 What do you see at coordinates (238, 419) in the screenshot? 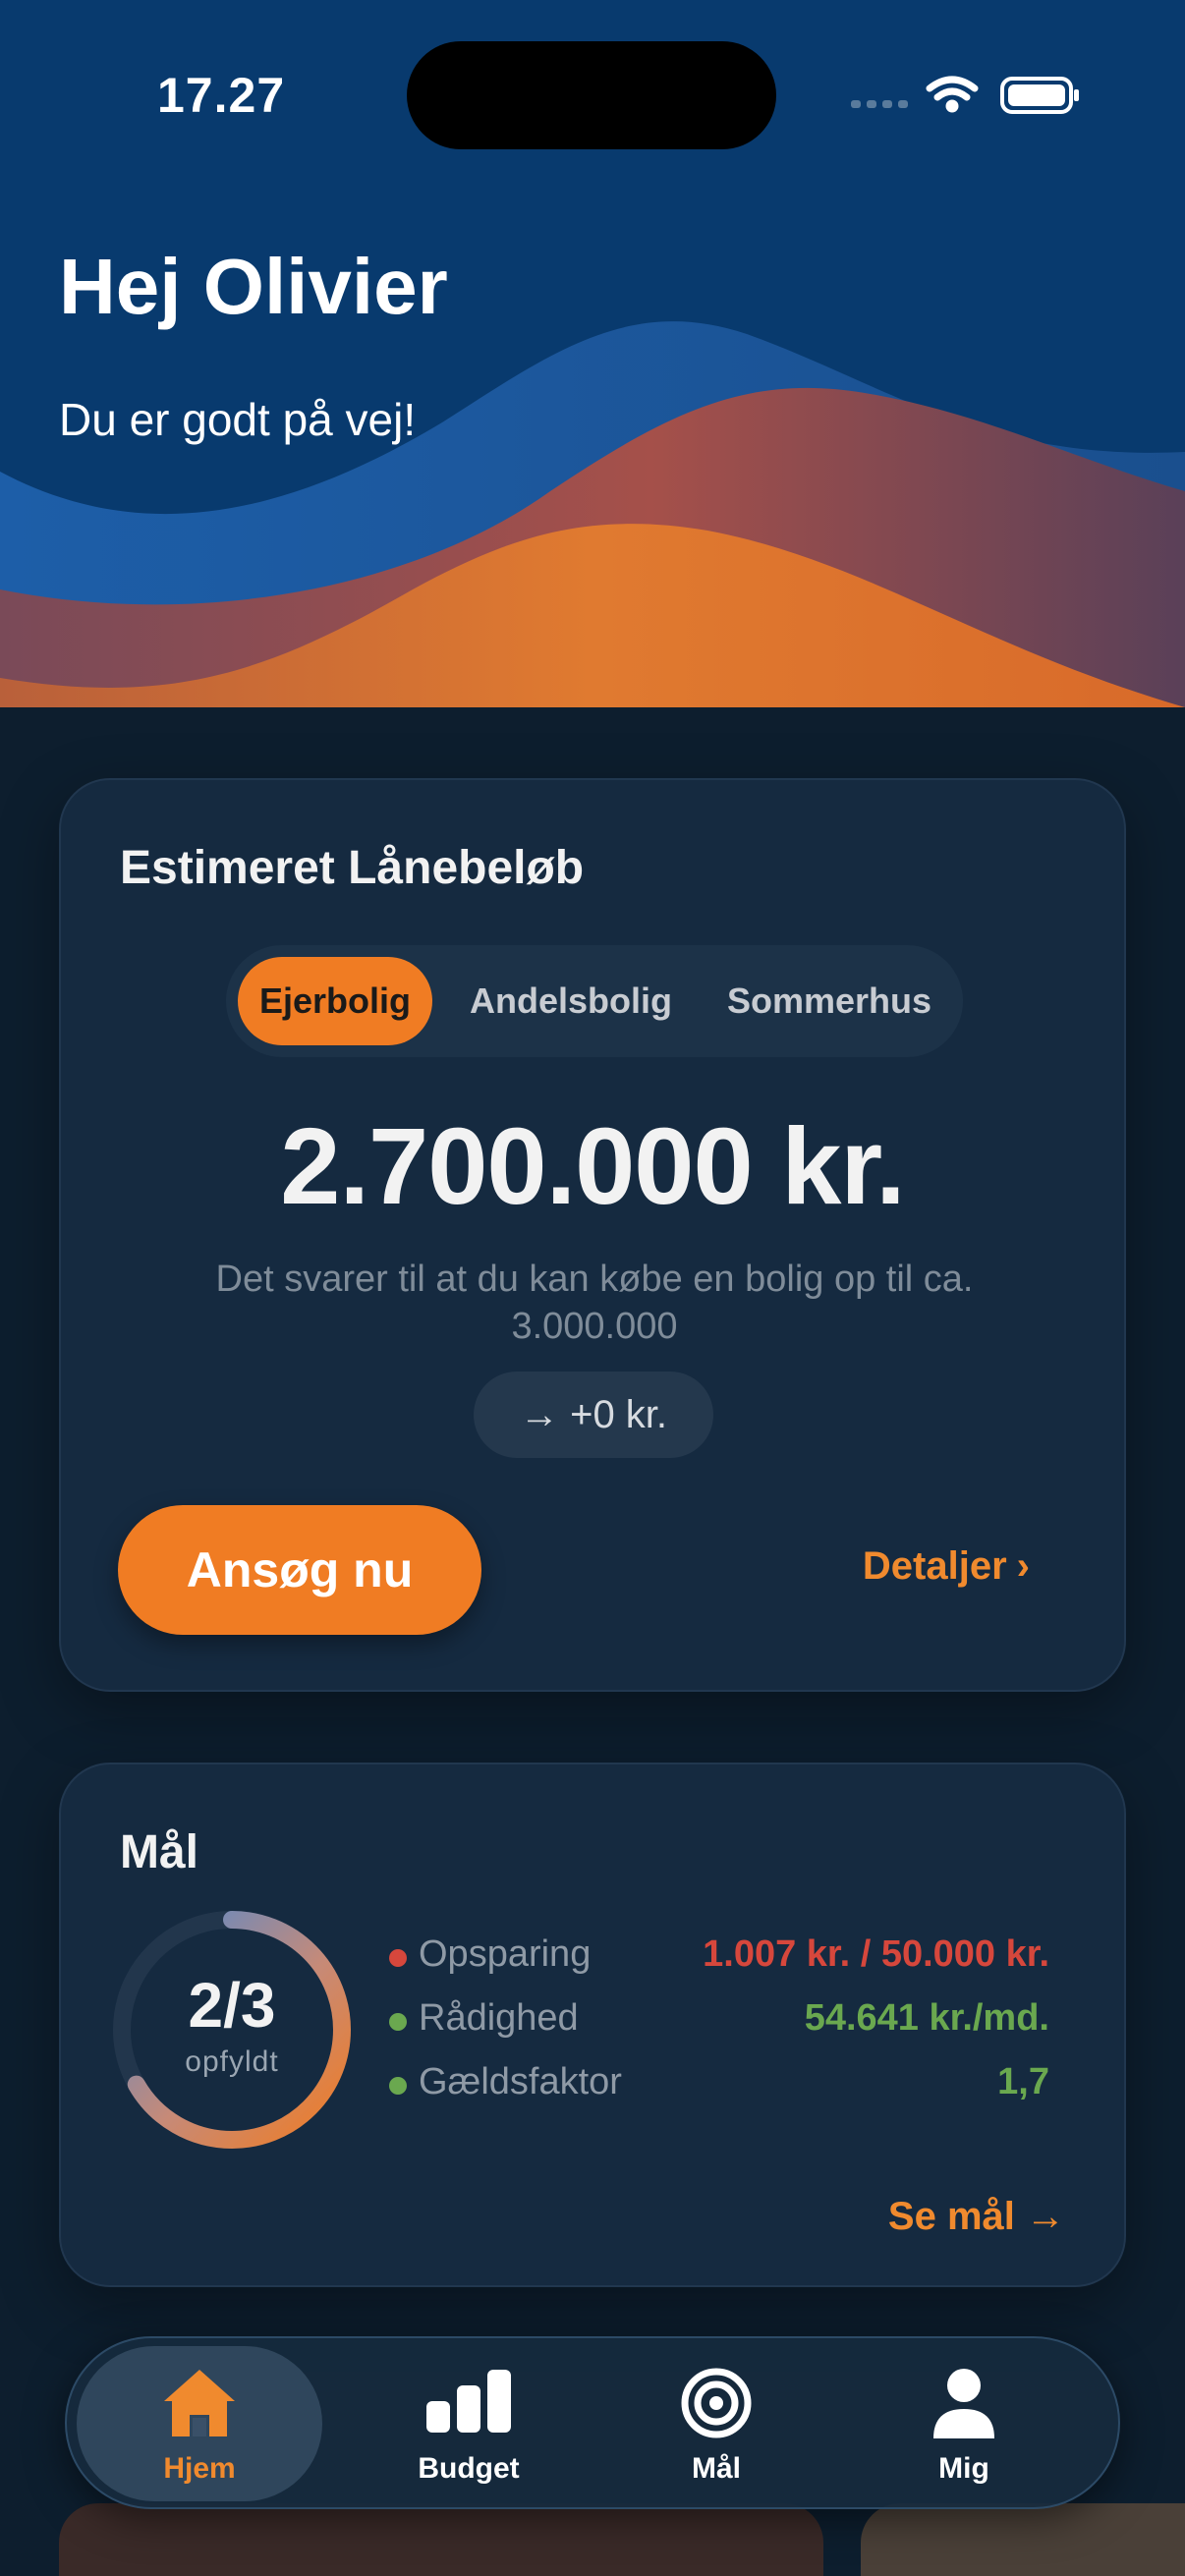
I see `greeting-subtitle: Du er godt på vej!` at bounding box center [238, 419].